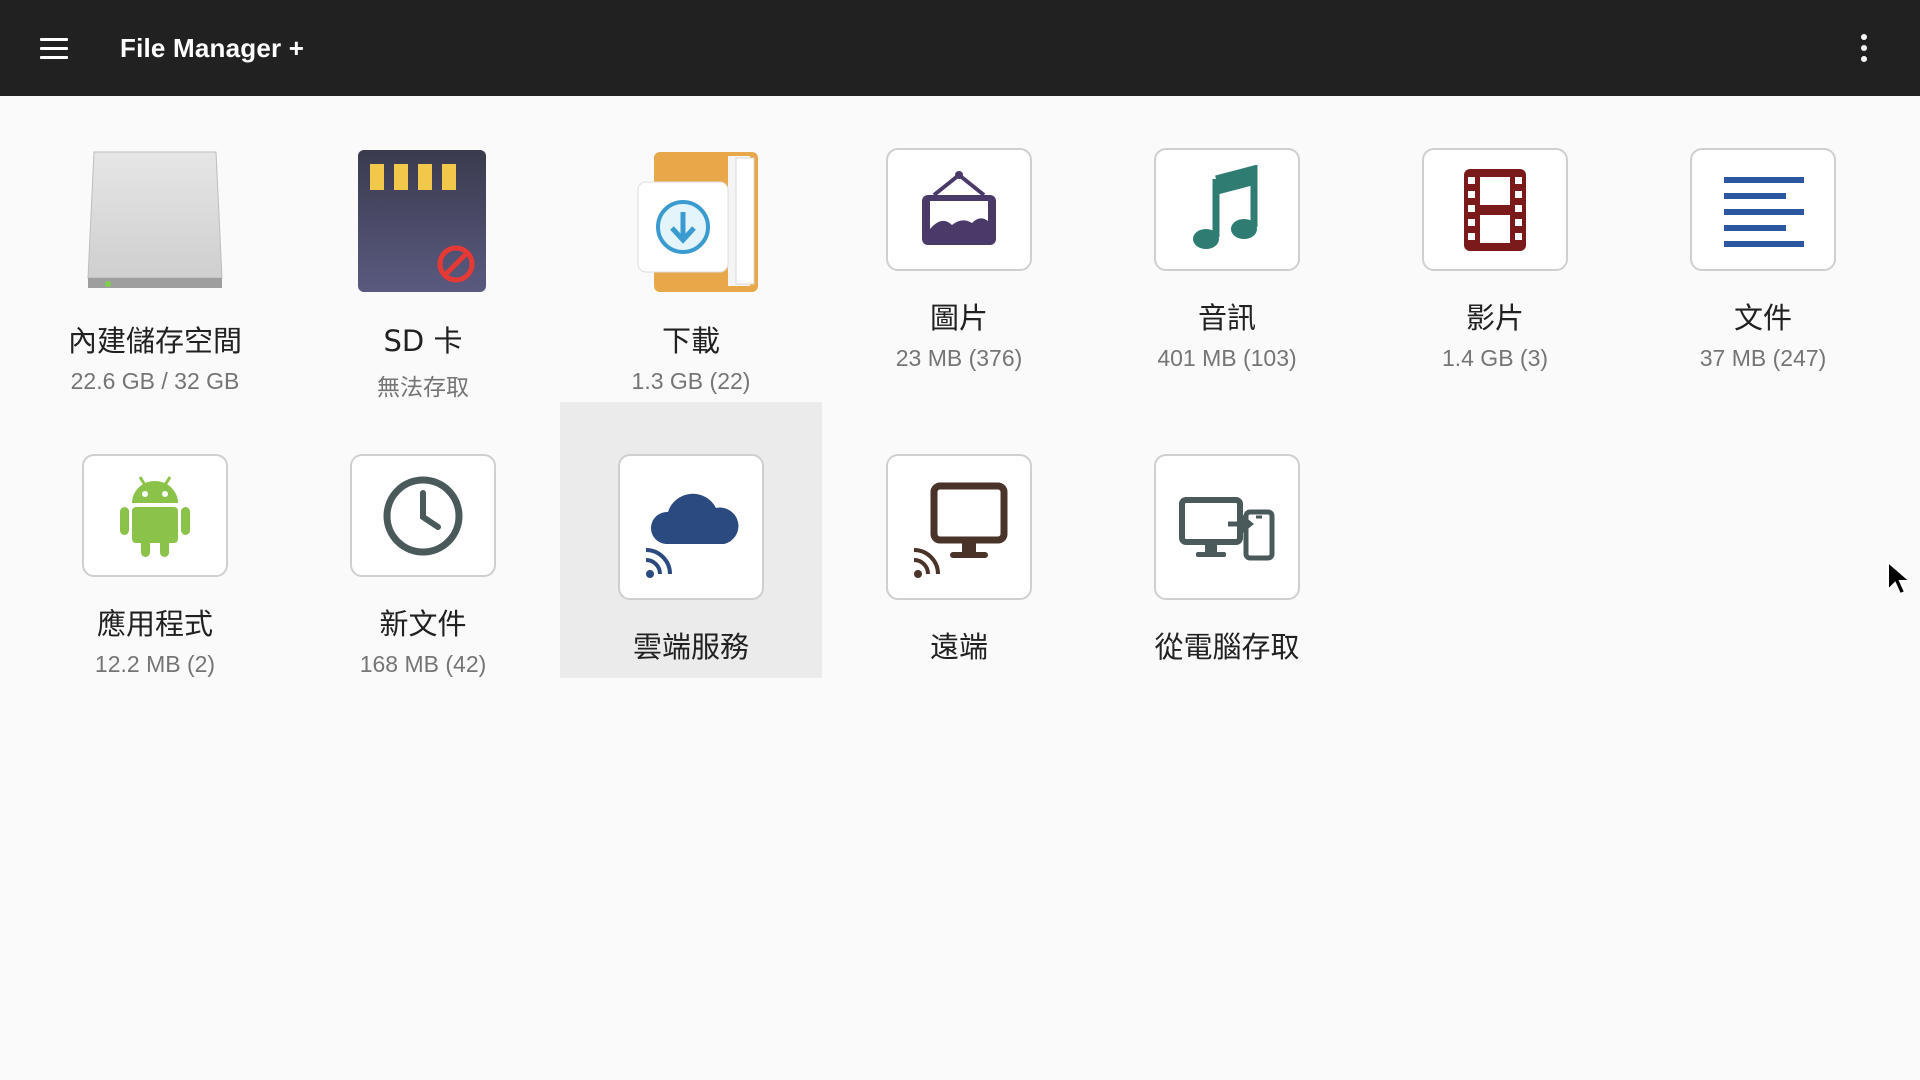 The height and width of the screenshot is (1080, 1920). What do you see at coordinates (692, 535) in the screenshot?
I see `cloud-icon` at bounding box center [692, 535].